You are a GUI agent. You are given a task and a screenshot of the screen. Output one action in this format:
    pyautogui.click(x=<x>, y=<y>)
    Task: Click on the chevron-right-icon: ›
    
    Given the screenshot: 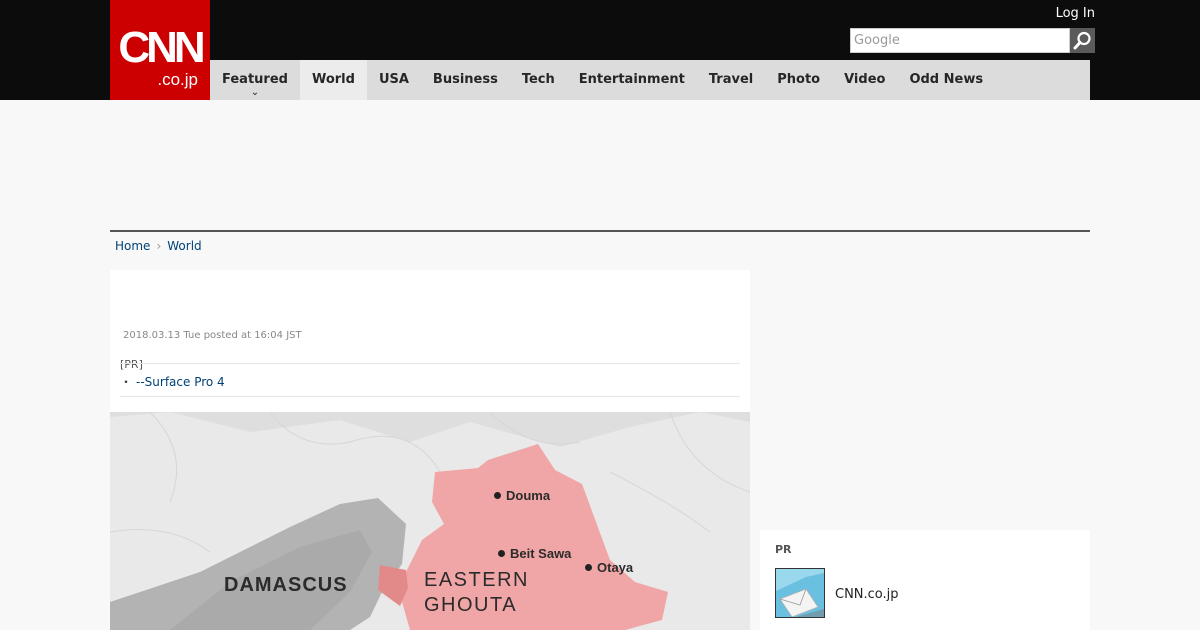 What is the action you would take?
    pyautogui.click(x=159, y=246)
    